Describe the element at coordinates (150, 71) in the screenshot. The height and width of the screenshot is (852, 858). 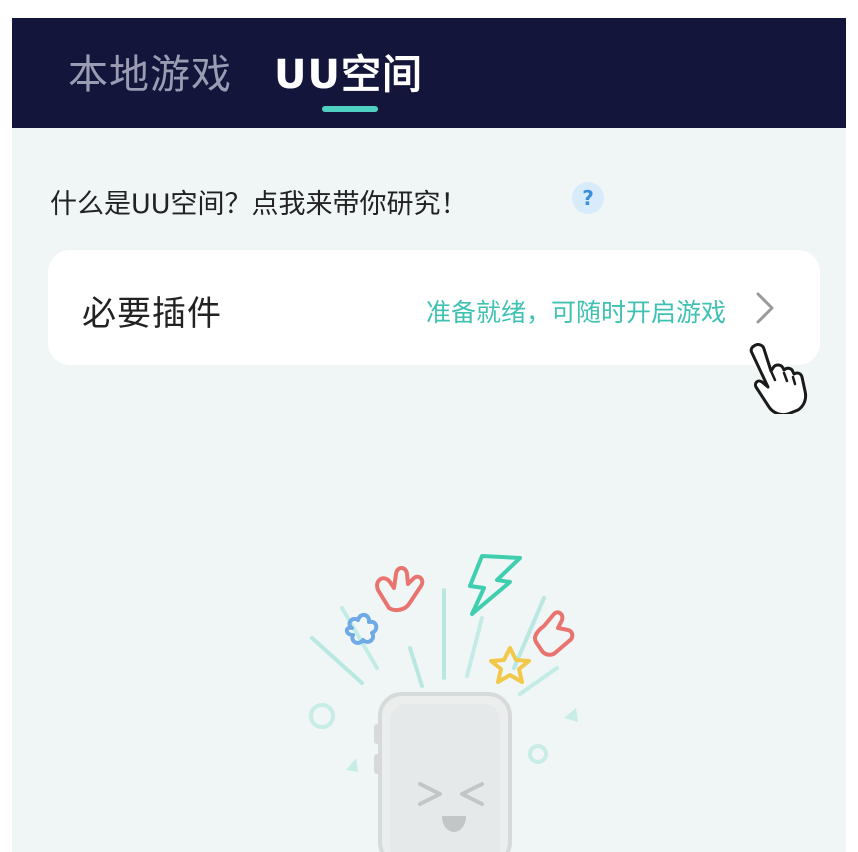
I see `tab-local-games: 本地游戏` at that location.